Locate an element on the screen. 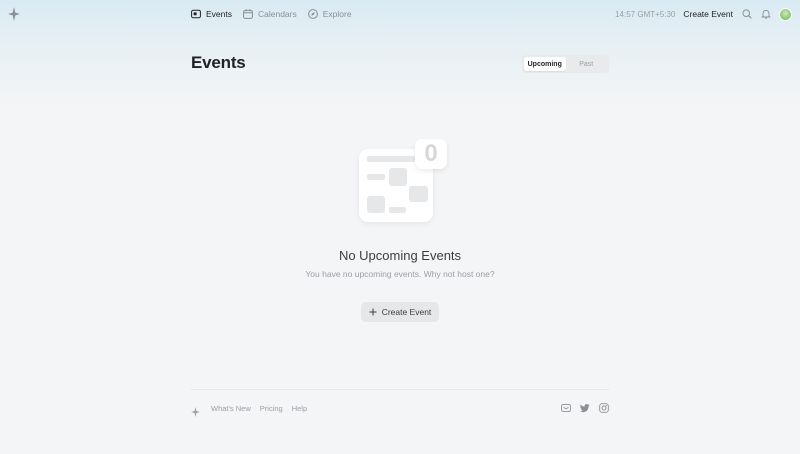 This screenshot has height=454, width=800. search-icon is located at coordinates (746, 14).